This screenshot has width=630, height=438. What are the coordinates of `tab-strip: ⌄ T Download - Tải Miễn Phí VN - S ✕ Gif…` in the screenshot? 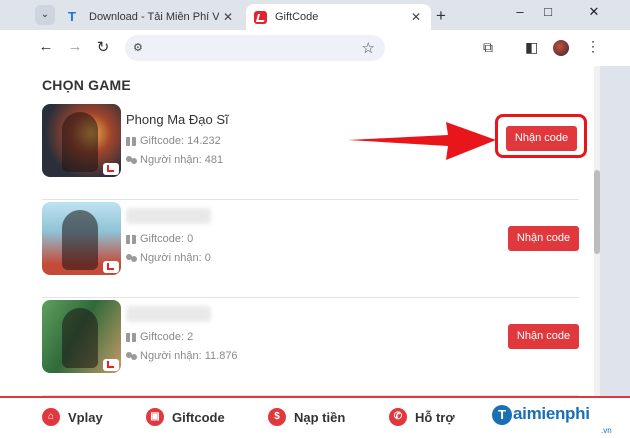 It's located at (315, 15).